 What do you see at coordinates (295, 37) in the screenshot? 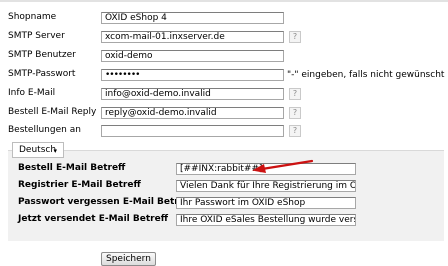
I see `smtp-server-help-icon: ?` at bounding box center [295, 37].